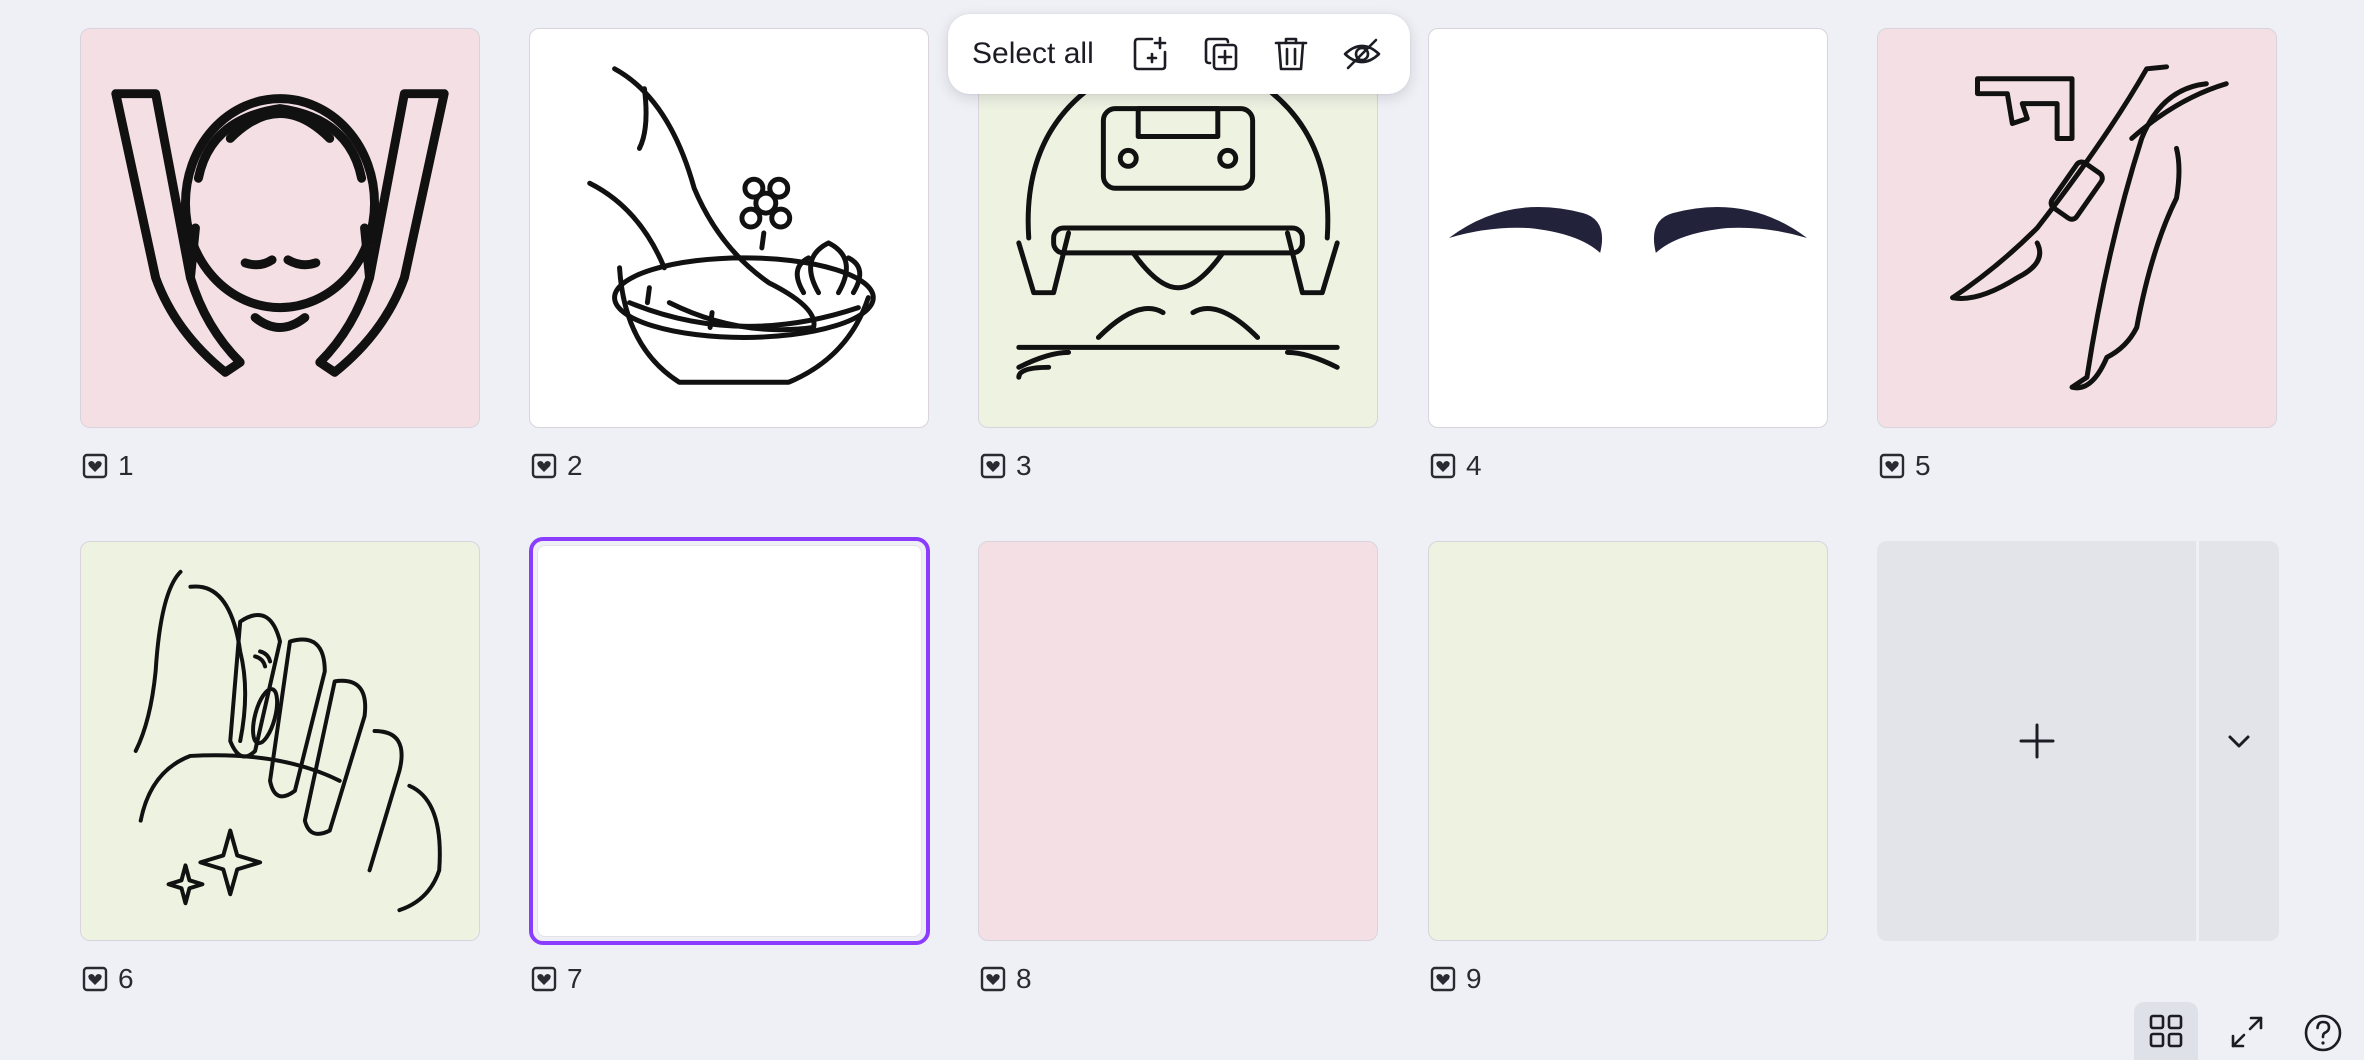 The width and height of the screenshot is (2364, 1060). I want to click on fullscreen-icon, so click(2247, 1032).